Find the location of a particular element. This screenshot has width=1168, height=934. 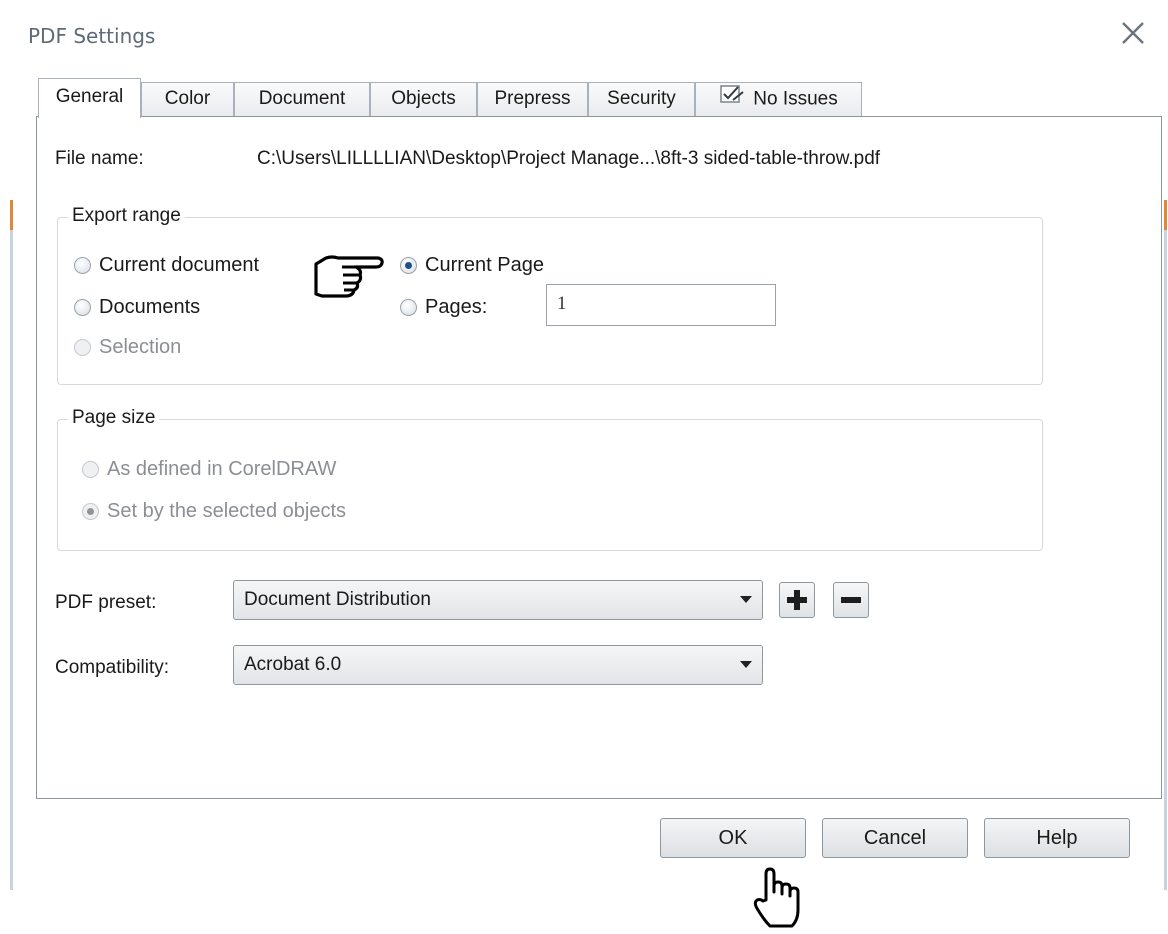

remove-preset-button is located at coordinates (851, 600).